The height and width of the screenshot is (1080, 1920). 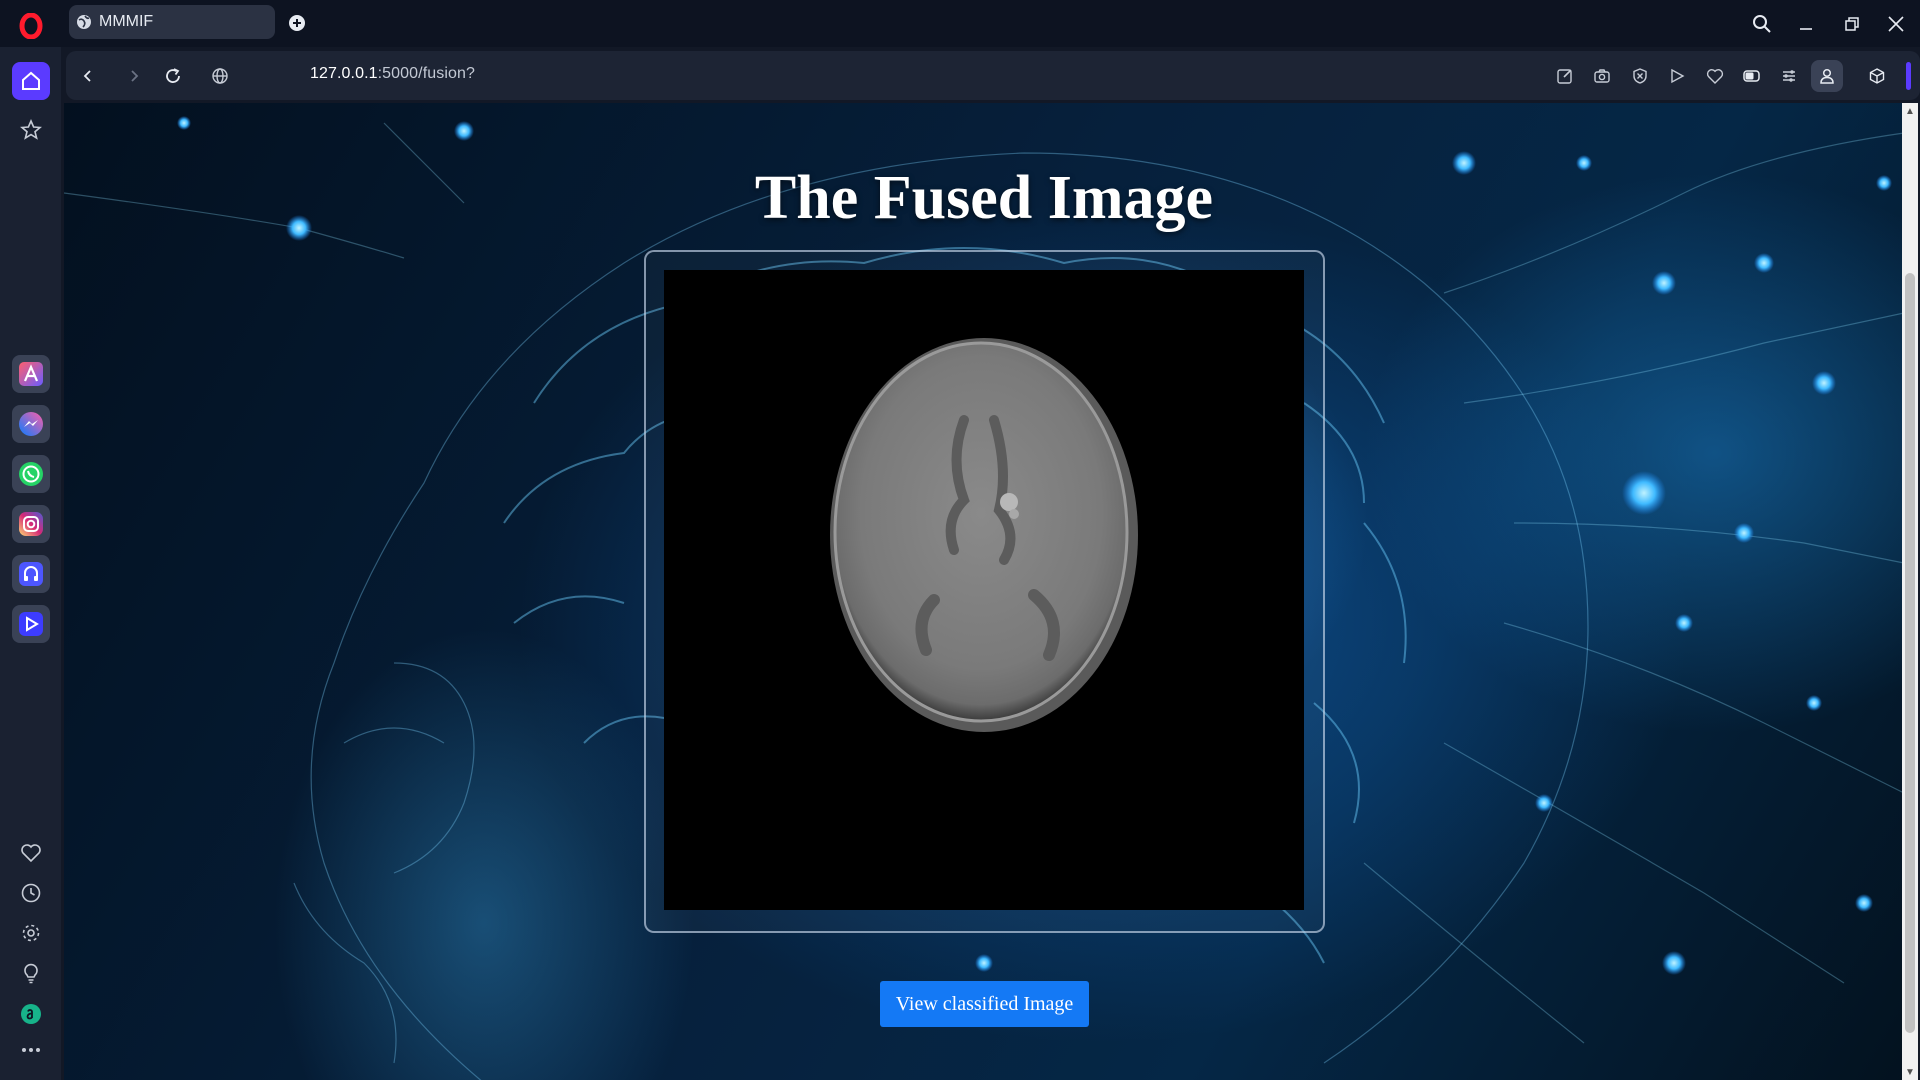 I want to click on site-info-button, so click(x=220, y=76).